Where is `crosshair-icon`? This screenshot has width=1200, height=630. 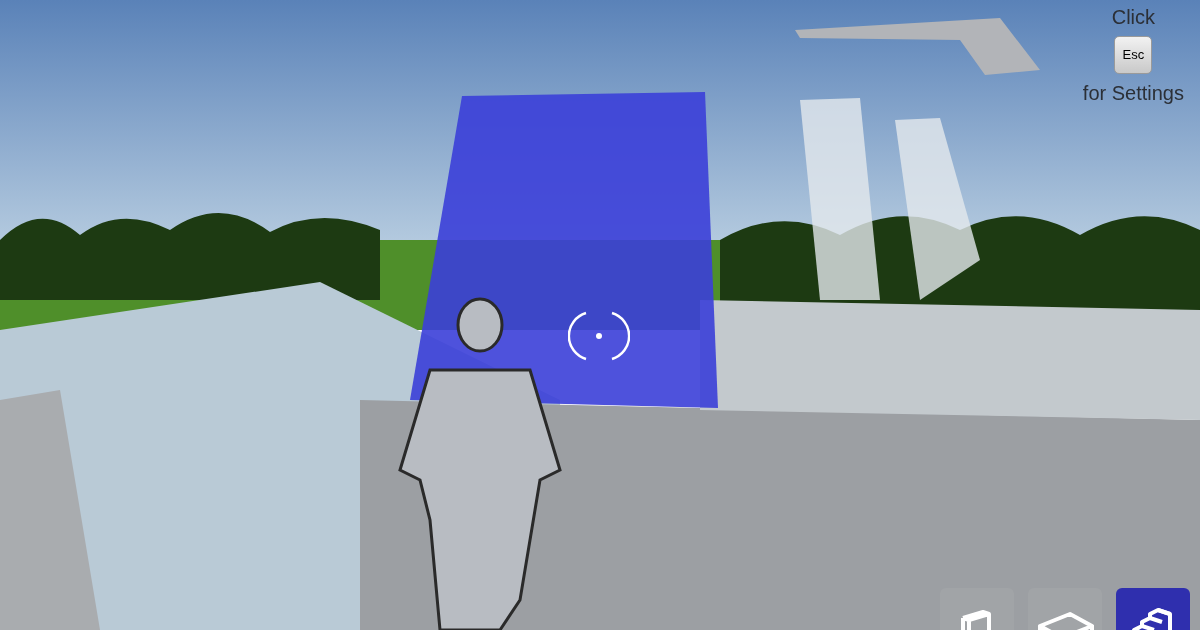
crosshair-icon is located at coordinates (599, 336).